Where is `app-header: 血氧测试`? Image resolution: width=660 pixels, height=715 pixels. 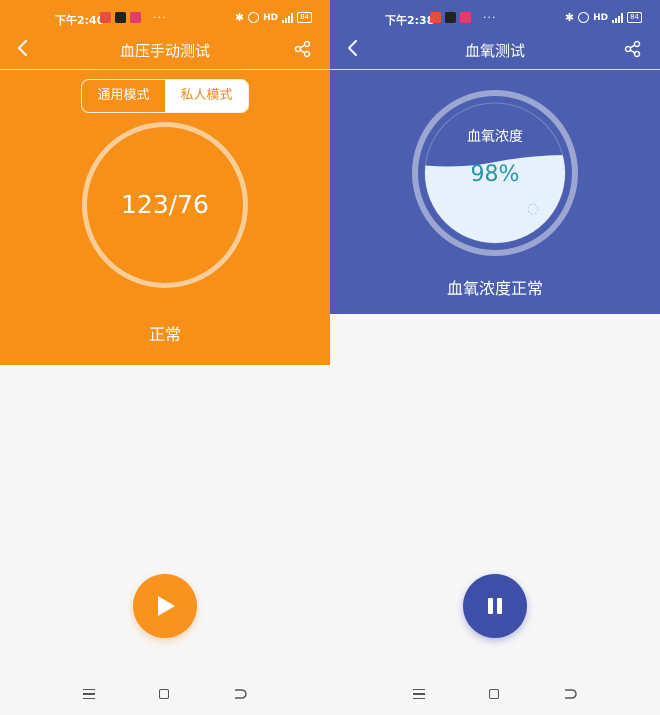
app-header: 血氧测试 is located at coordinates (495, 53).